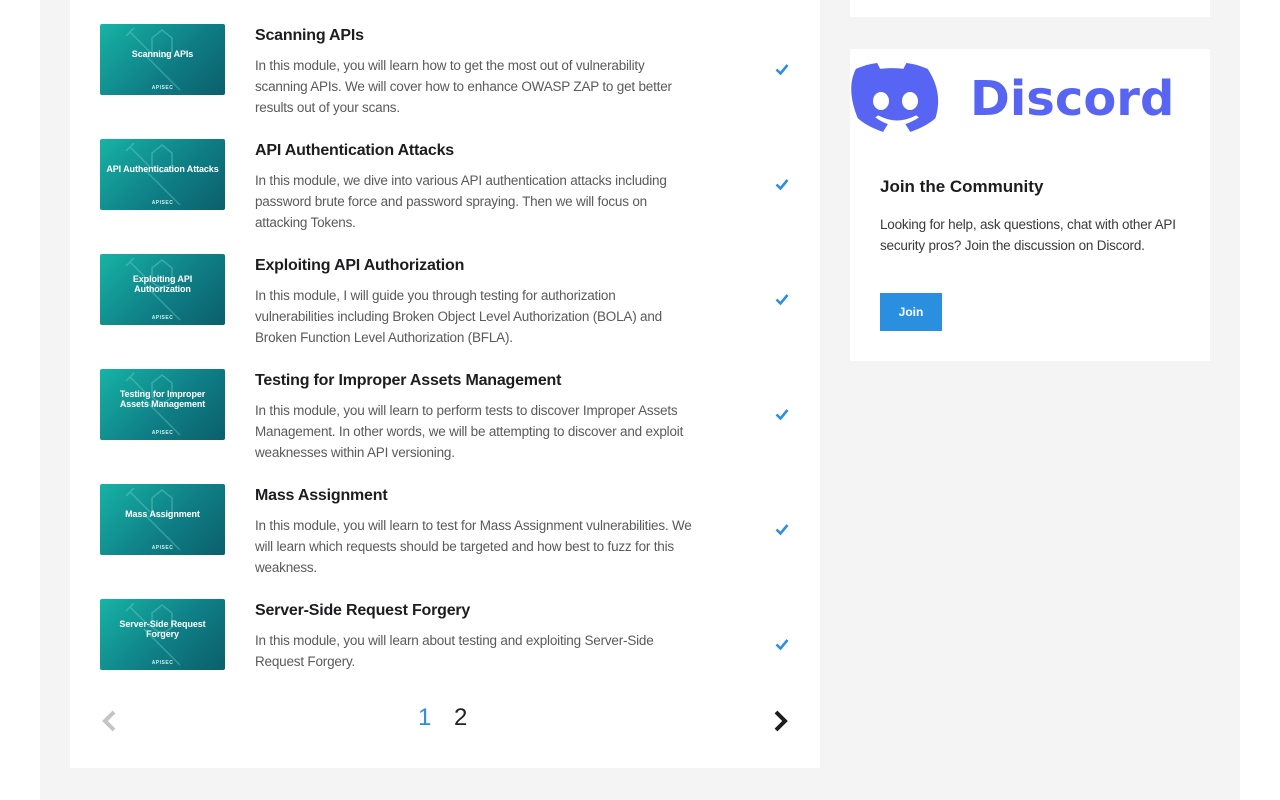 The height and width of the screenshot is (800, 1280). What do you see at coordinates (962, 186) in the screenshot?
I see `community-title: Join the Community` at bounding box center [962, 186].